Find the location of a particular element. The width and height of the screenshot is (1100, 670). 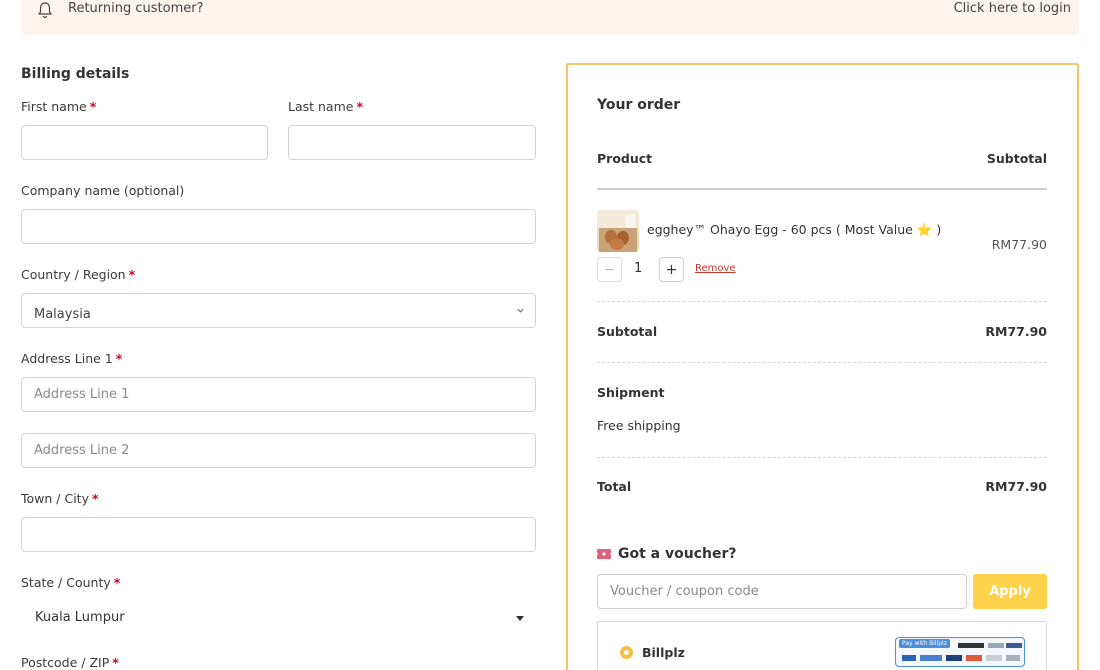

first-name-field is located at coordinates (144, 142).